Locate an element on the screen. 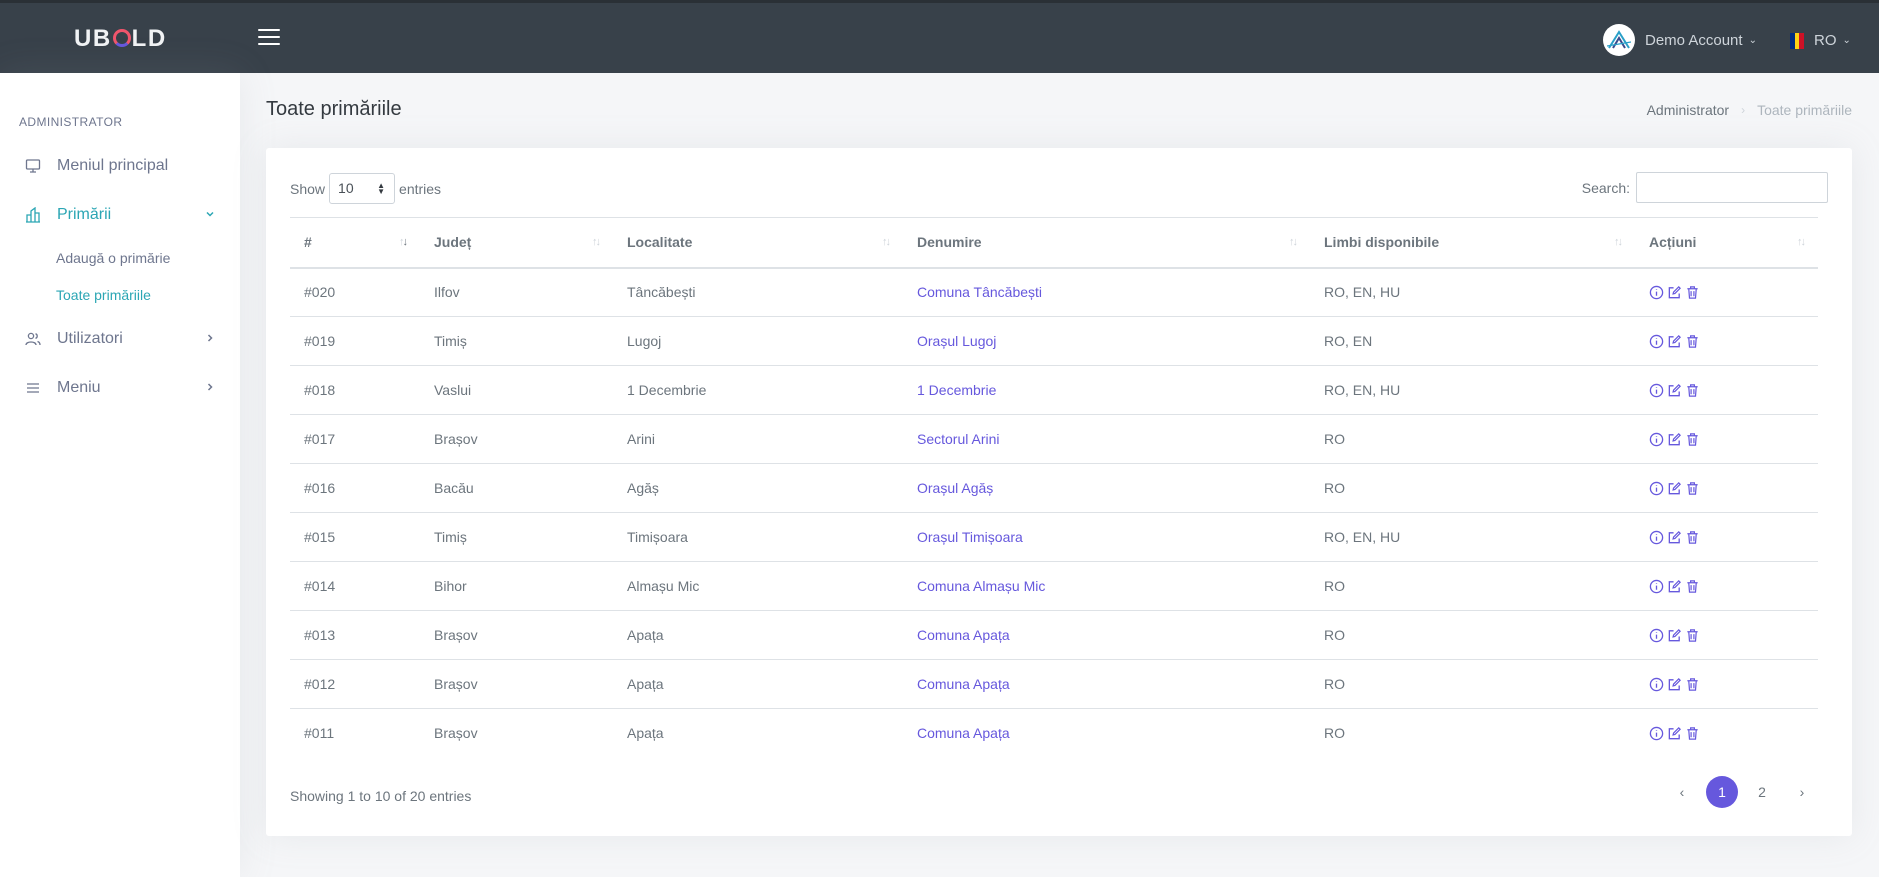 The image size is (1879, 877). column-header: Localitate ↑↓ is located at coordinates (758, 243).